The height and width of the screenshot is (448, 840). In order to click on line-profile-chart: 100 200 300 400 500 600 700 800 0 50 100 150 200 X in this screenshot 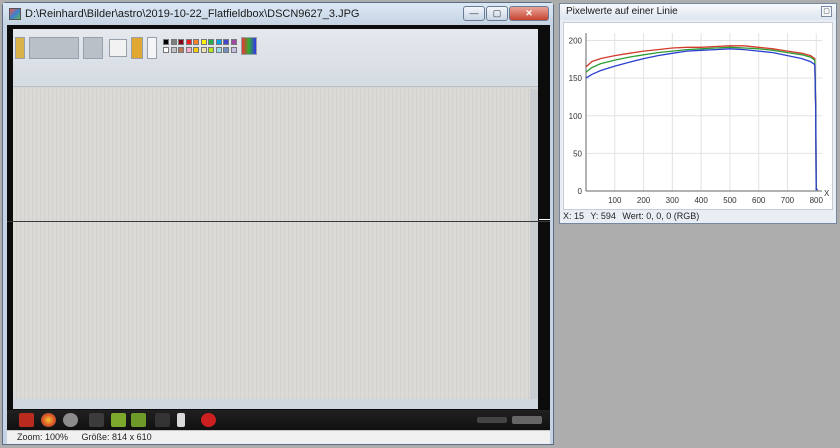, I will do `click(698, 116)`.